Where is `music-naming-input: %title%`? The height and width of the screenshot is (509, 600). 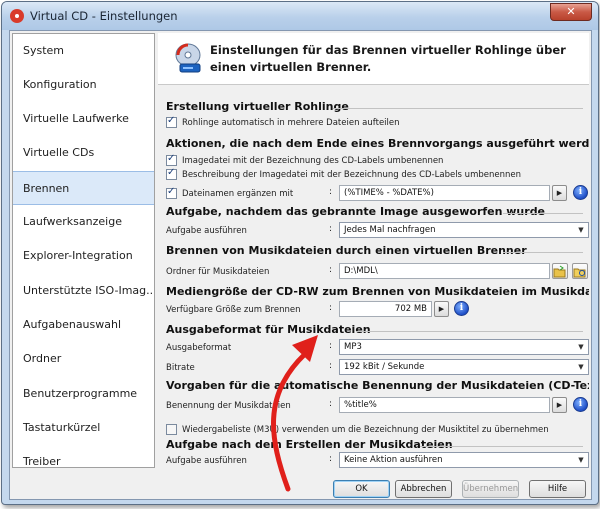 music-naming-input: %title% is located at coordinates (444, 405).